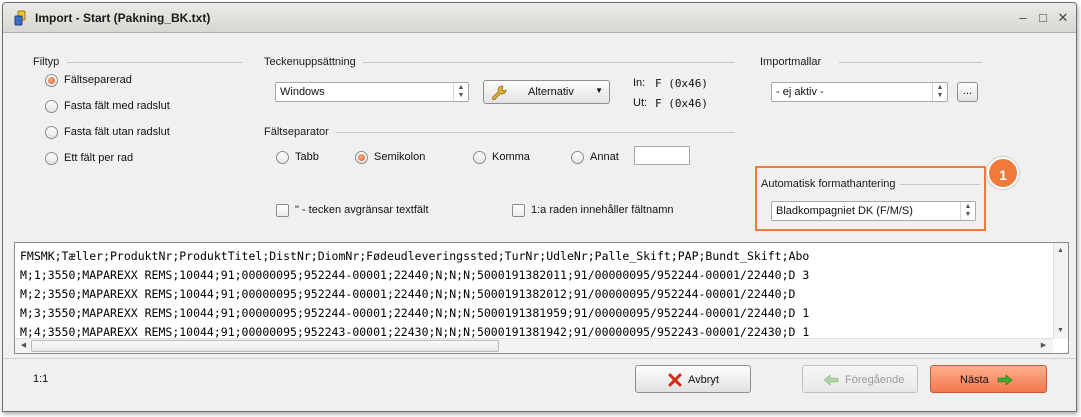  I want to click on radio-field-separated-label: Fältseparerad, so click(98, 80).